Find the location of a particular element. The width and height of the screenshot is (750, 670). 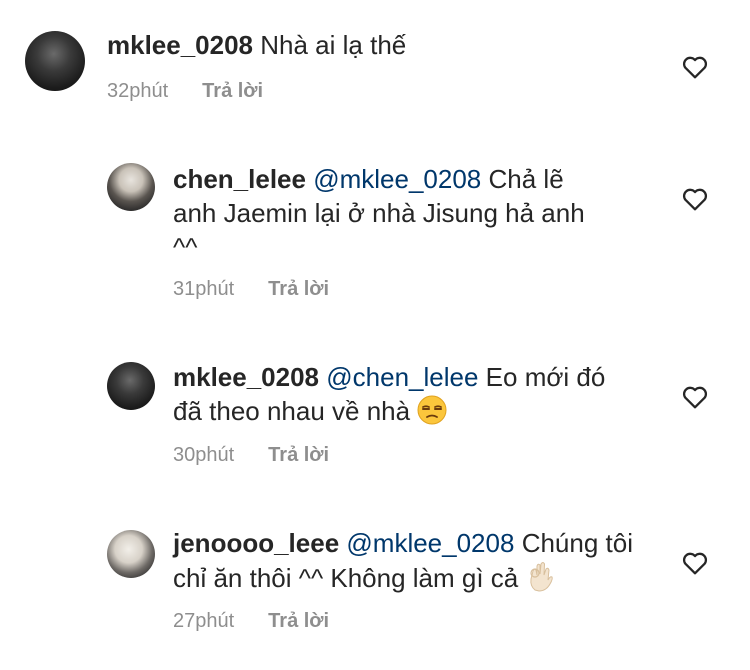

avatar is located at coordinates (131, 554).